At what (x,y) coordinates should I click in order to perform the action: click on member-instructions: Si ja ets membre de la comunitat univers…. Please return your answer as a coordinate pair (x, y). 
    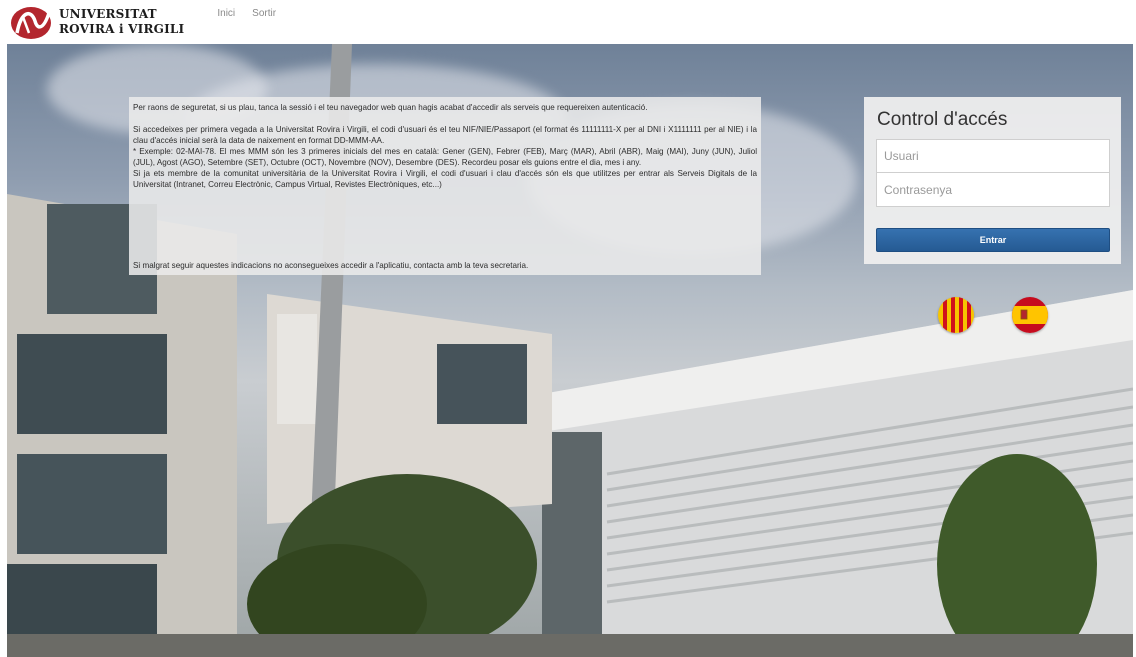
    Looking at the image, I should click on (445, 179).